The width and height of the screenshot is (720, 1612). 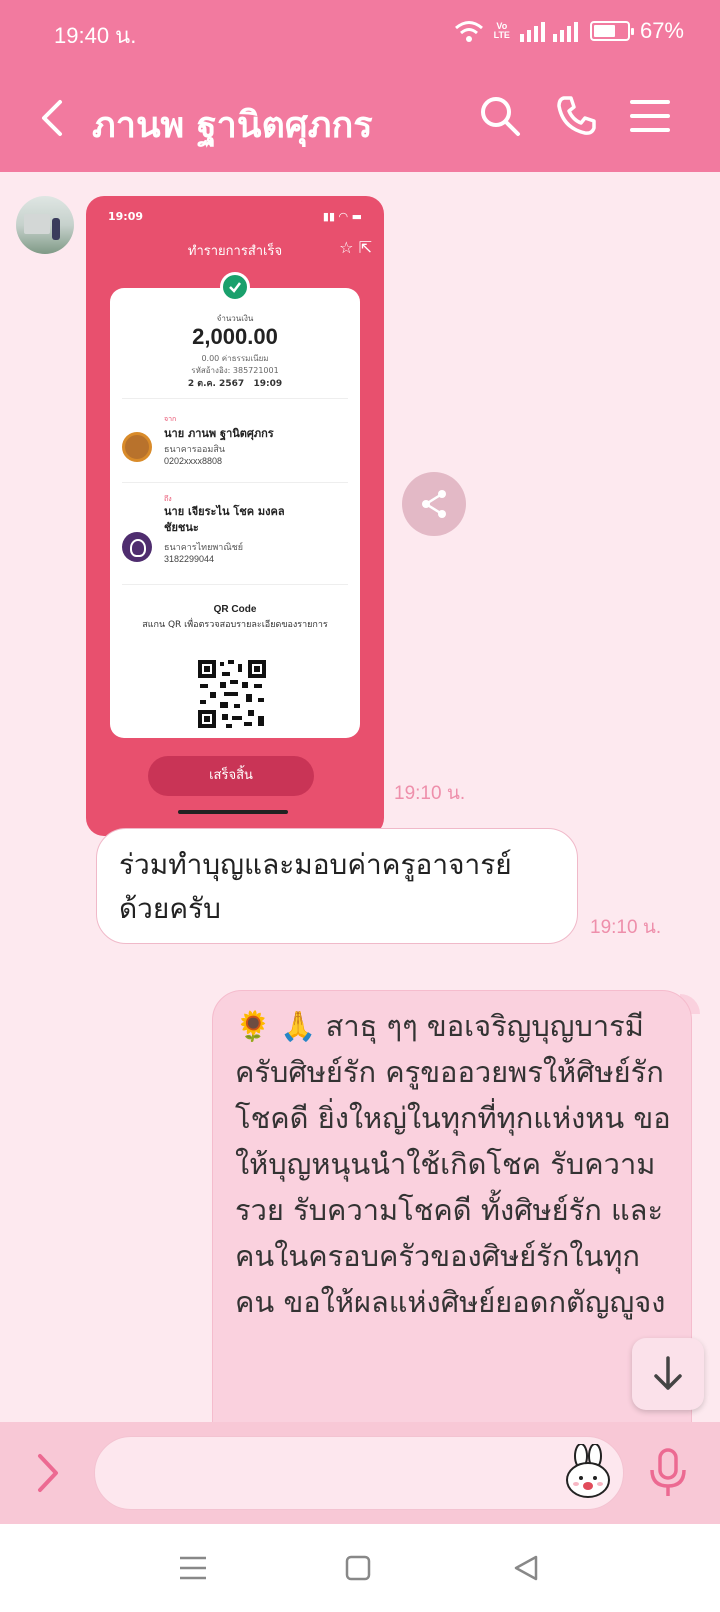 What do you see at coordinates (48, 1473) in the screenshot?
I see `expand-chevron-icon` at bounding box center [48, 1473].